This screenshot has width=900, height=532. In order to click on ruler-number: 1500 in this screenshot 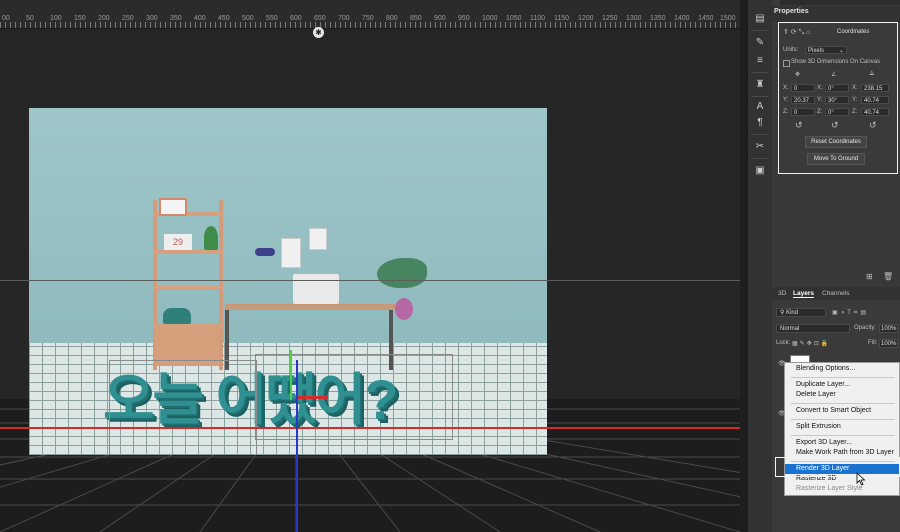, I will do `click(728, 18)`.